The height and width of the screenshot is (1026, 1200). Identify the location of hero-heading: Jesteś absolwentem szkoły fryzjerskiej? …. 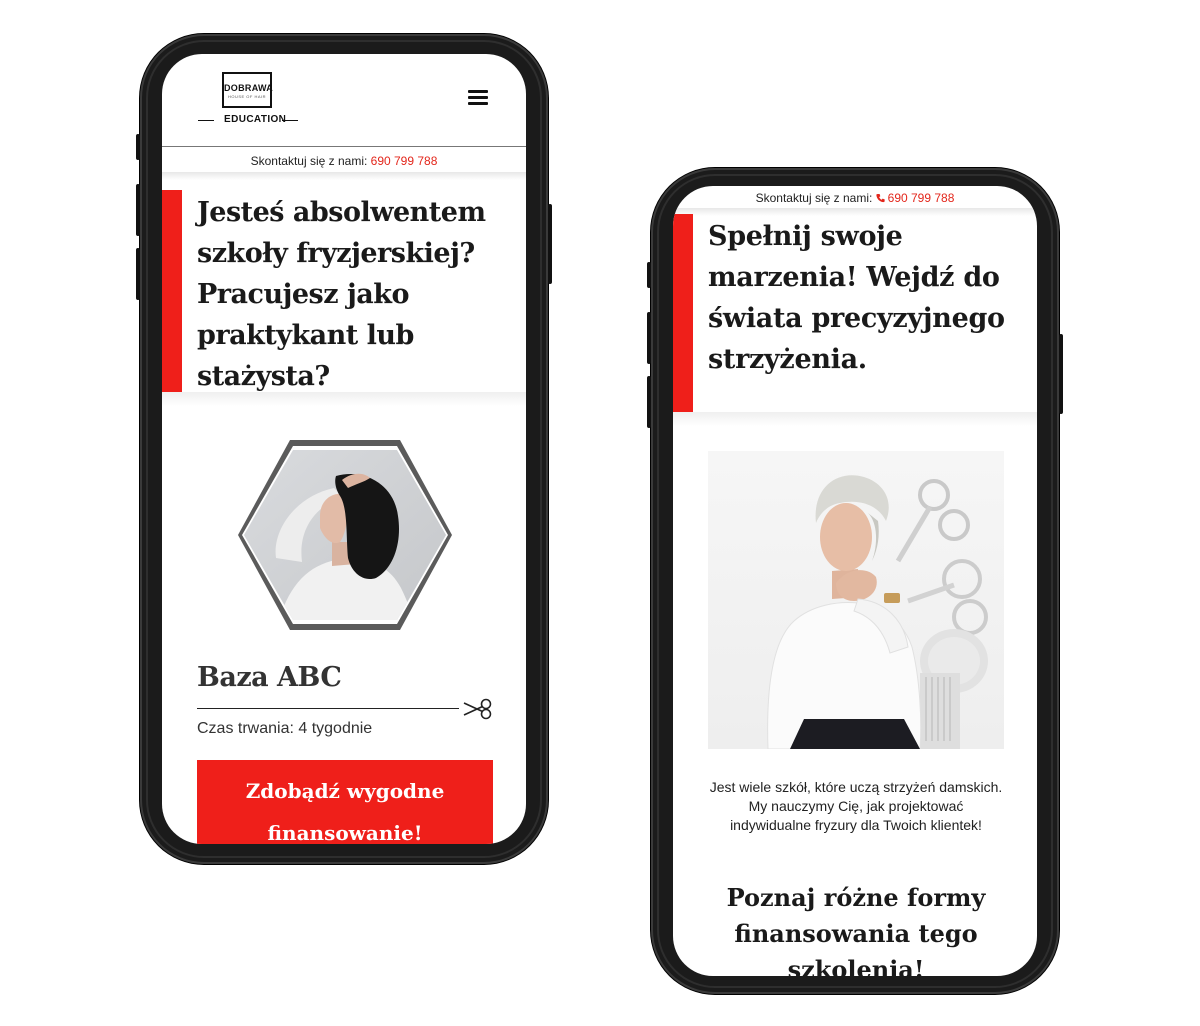
(341, 294).